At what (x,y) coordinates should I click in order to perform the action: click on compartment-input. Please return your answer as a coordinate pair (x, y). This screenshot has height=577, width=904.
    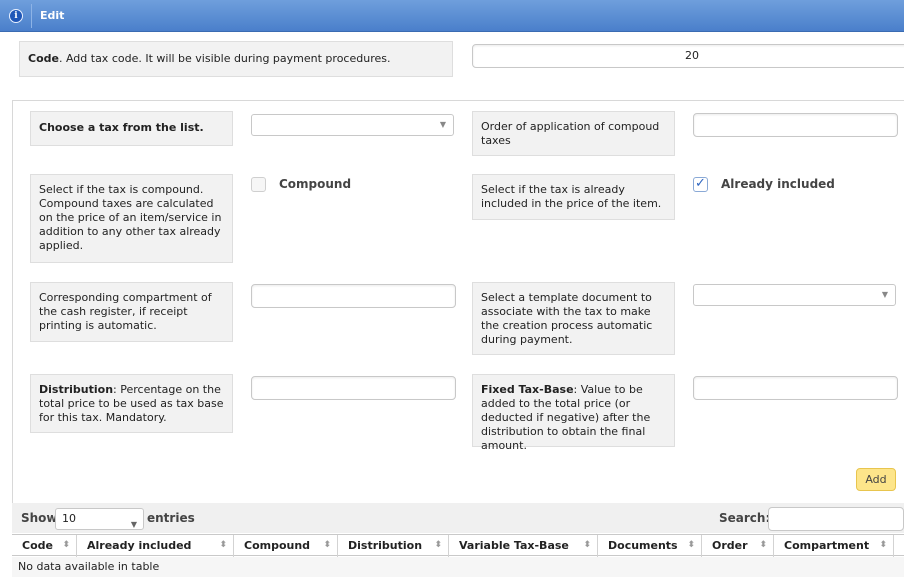
    Looking at the image, I should click on (353, 296).